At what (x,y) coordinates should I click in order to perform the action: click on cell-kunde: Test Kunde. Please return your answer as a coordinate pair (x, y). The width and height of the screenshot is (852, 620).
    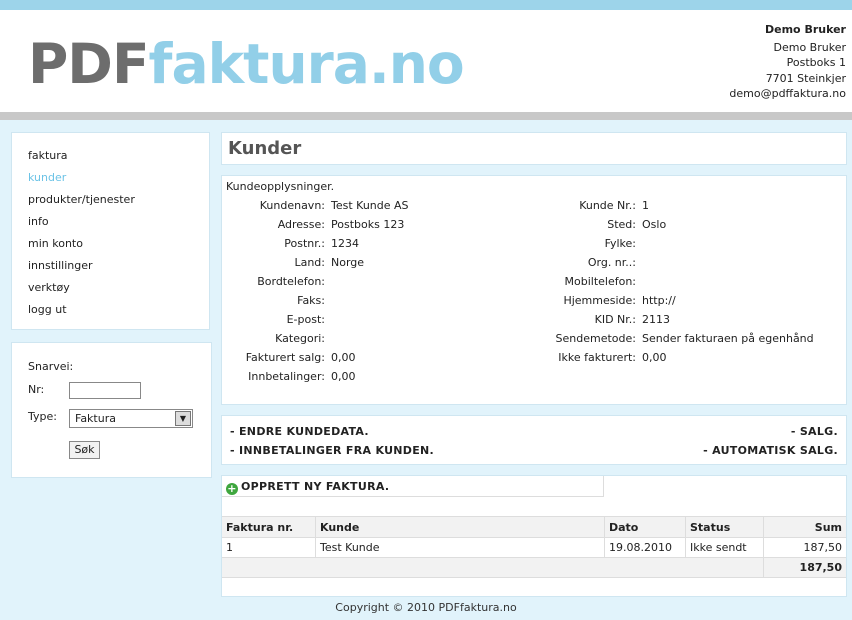
    Looking at the image, I should click on (460, 547).